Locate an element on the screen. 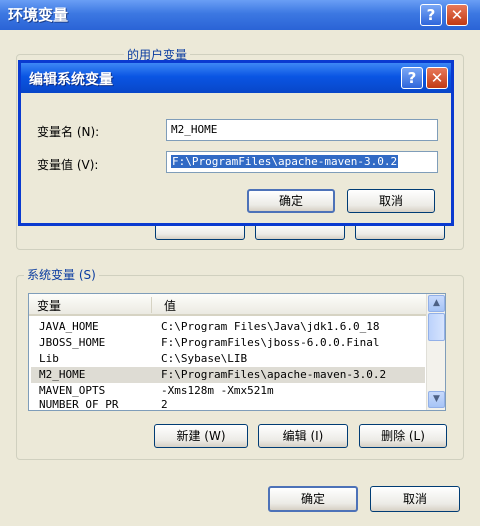  scroll-up-icon: ▲ is located at coordinates (436, 303).